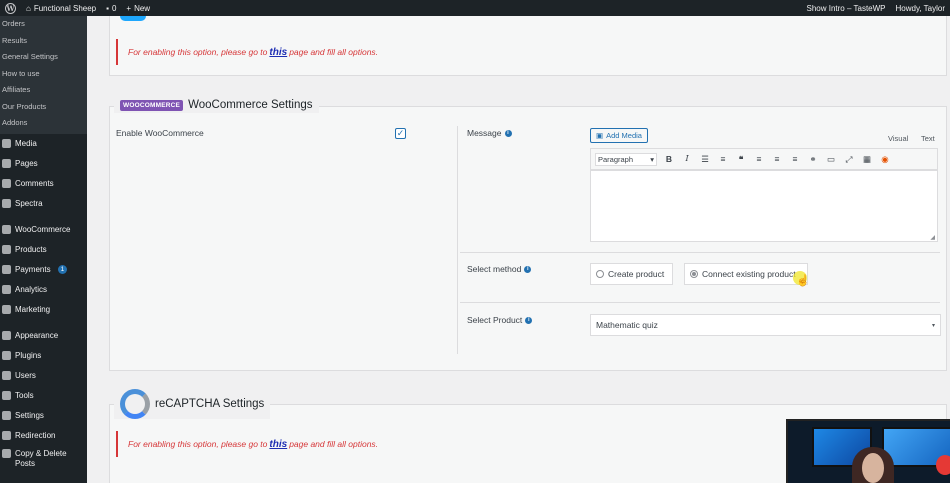 The height and width of the screenshot is (483, 950). What do you see at coordinates (849, 159) in the screenshot?
I see `fullscreen-icon: ⤢` at bounding box center [849, 159].